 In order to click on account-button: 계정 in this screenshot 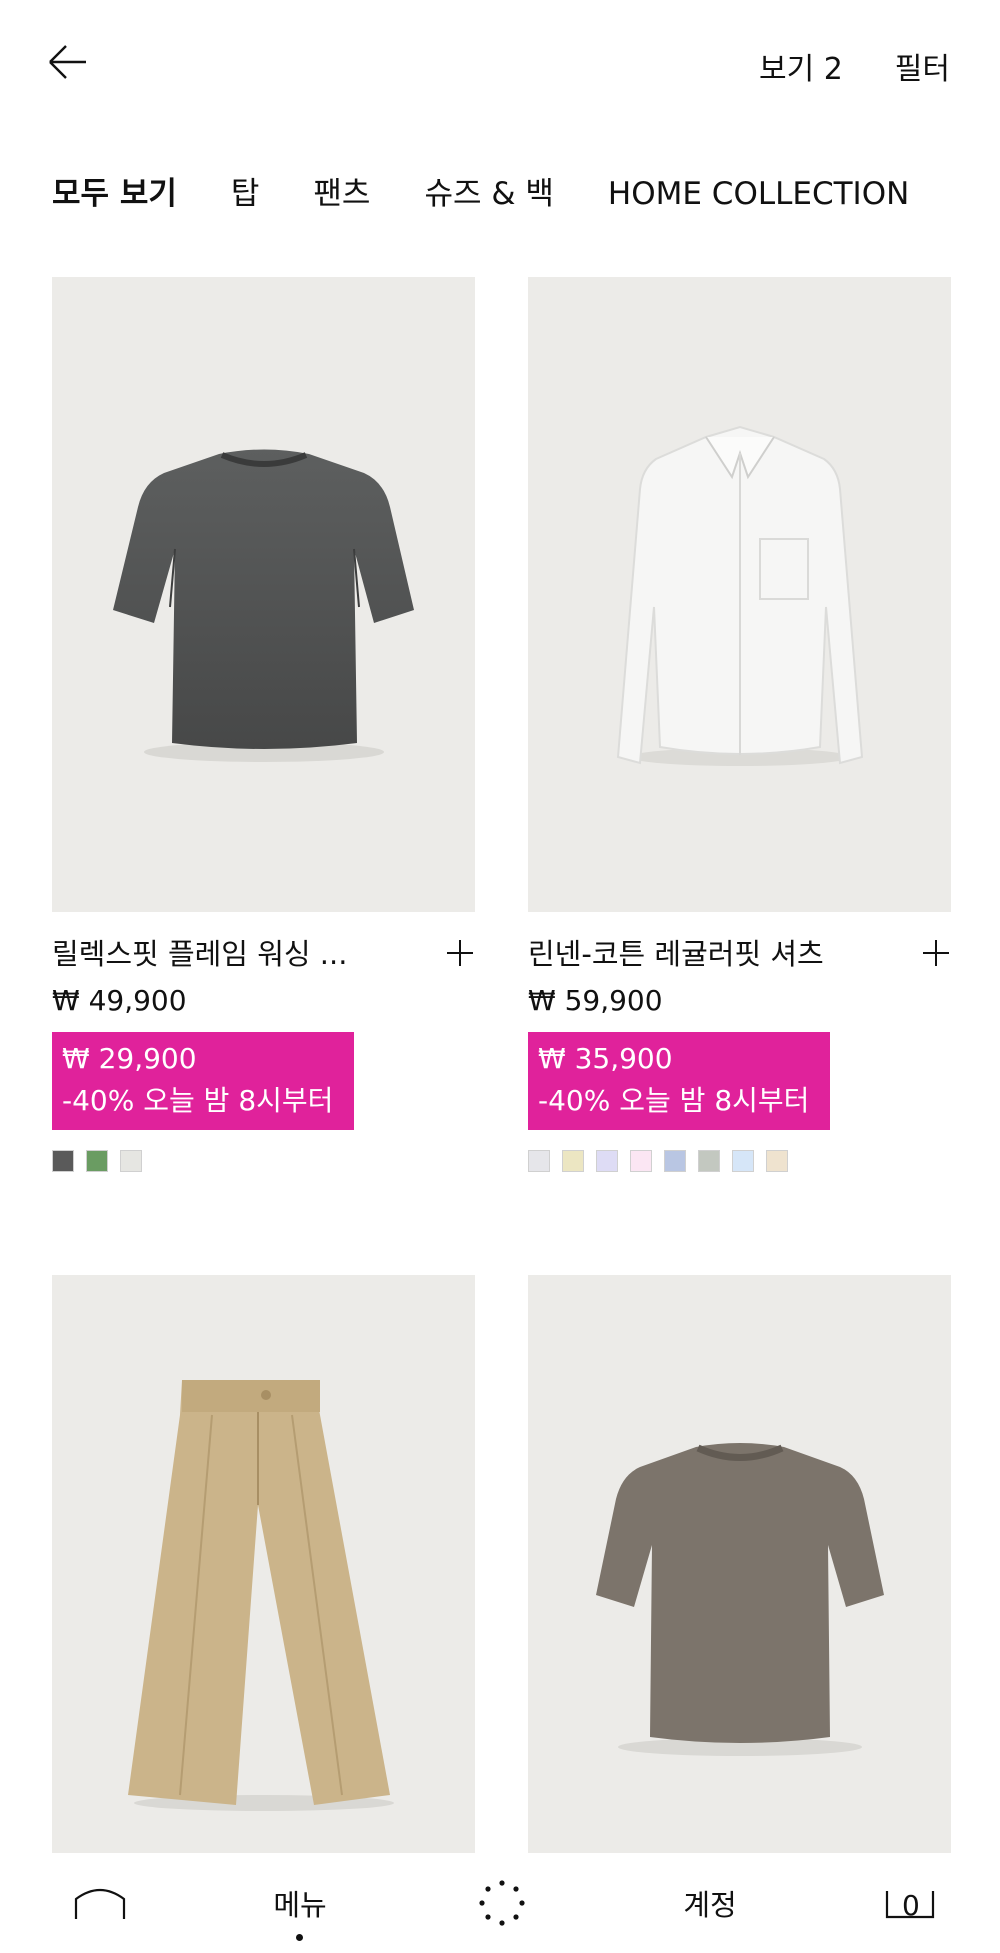, I will do `click(710, 1903)`.